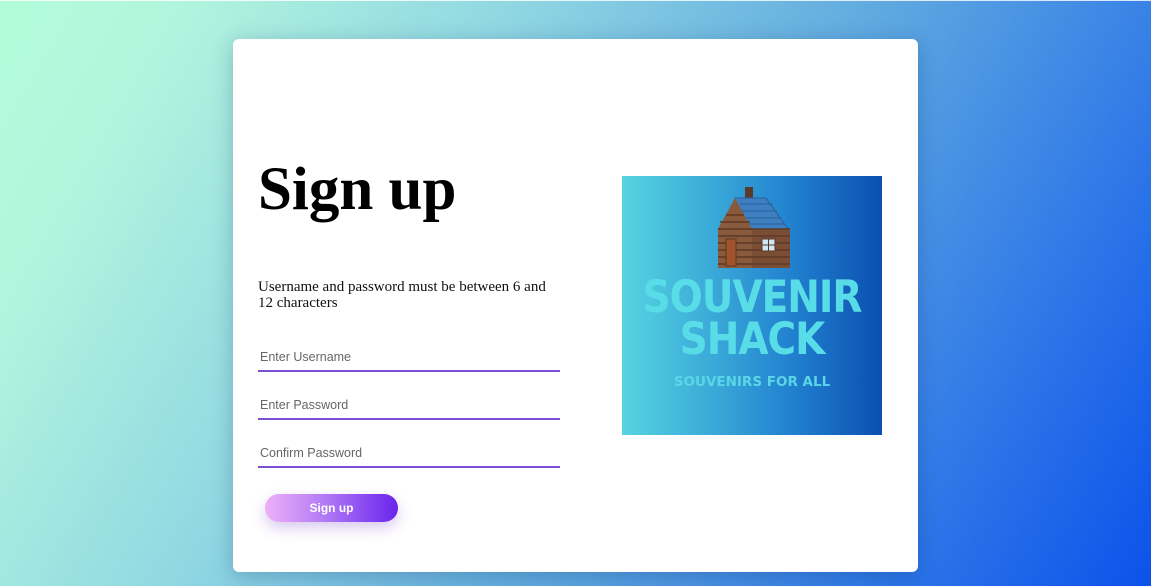  Describe the element at coordinates (409, 454) in the screenshot. I see `confirm-password-input` at that location.